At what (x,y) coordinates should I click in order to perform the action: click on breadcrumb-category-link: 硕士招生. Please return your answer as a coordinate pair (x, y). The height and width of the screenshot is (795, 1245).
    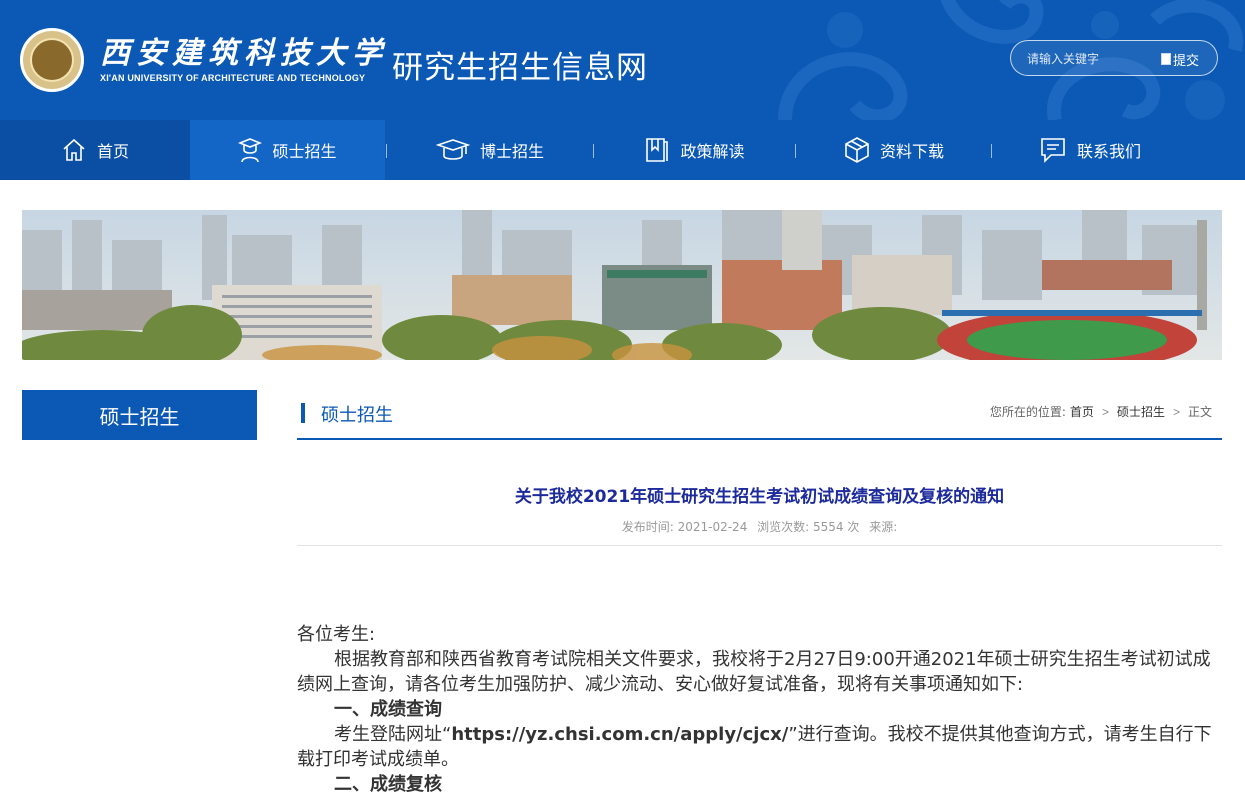
    Looking at the image, I should click on (1141, 411).